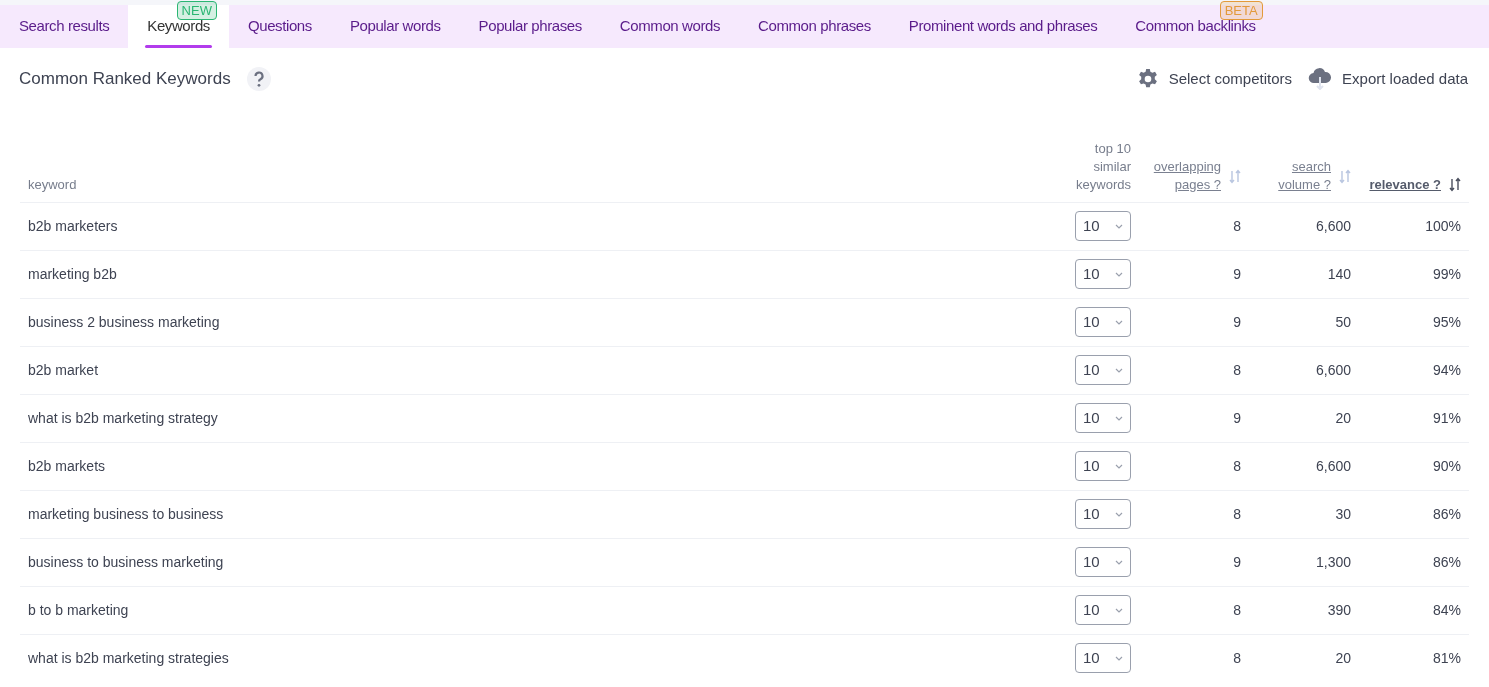  I want to click on table-cell: 95%, so click(1446, 321).